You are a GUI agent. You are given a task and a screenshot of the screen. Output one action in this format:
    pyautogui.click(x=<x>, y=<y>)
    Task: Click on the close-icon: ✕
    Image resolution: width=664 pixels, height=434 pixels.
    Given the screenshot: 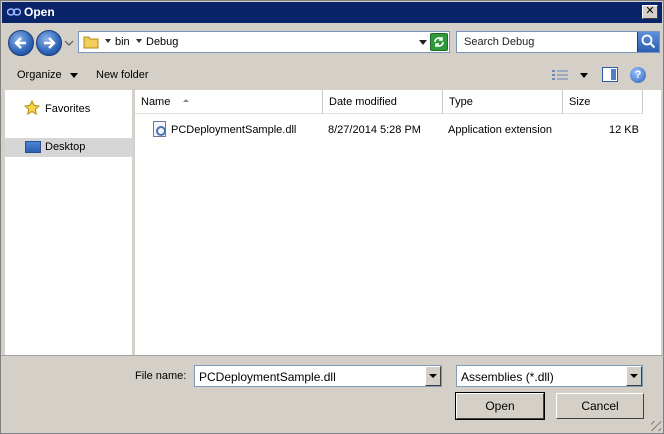 What is the action you would take?
    pyautogui.click(x=650, y=11)
    